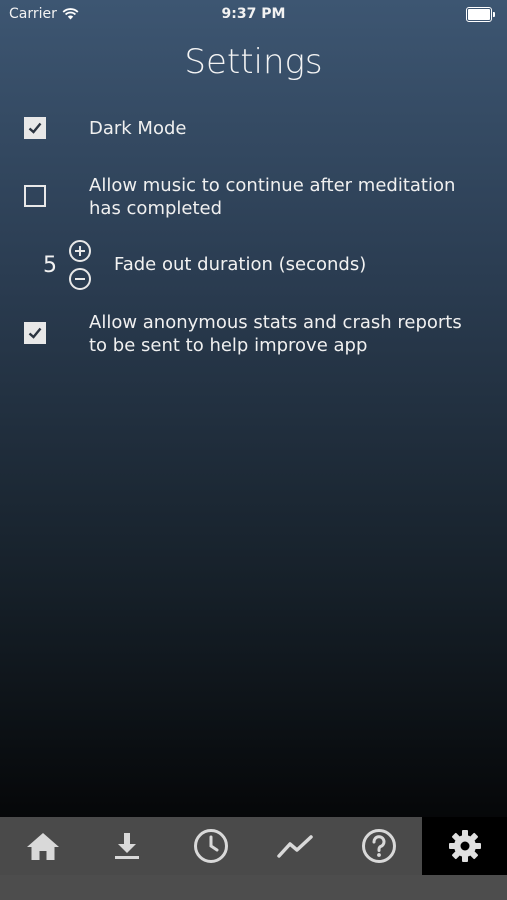 This screenshot has width=507, height=900. Describe the element at coordinates (35, 196) in the screenshot. I see `allow-music-checkbox` at that location.